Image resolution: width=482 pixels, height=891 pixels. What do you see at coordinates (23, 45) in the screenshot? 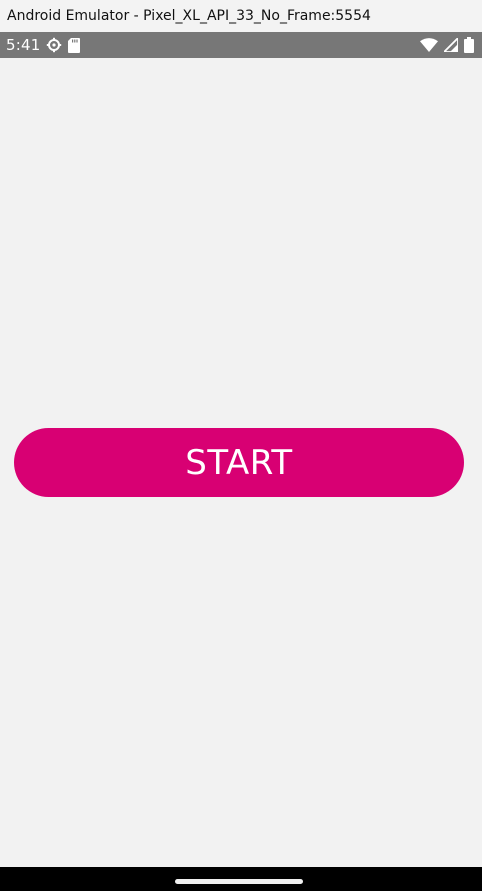
I see `status-time: 5:41` at bounding box center [23, 45].